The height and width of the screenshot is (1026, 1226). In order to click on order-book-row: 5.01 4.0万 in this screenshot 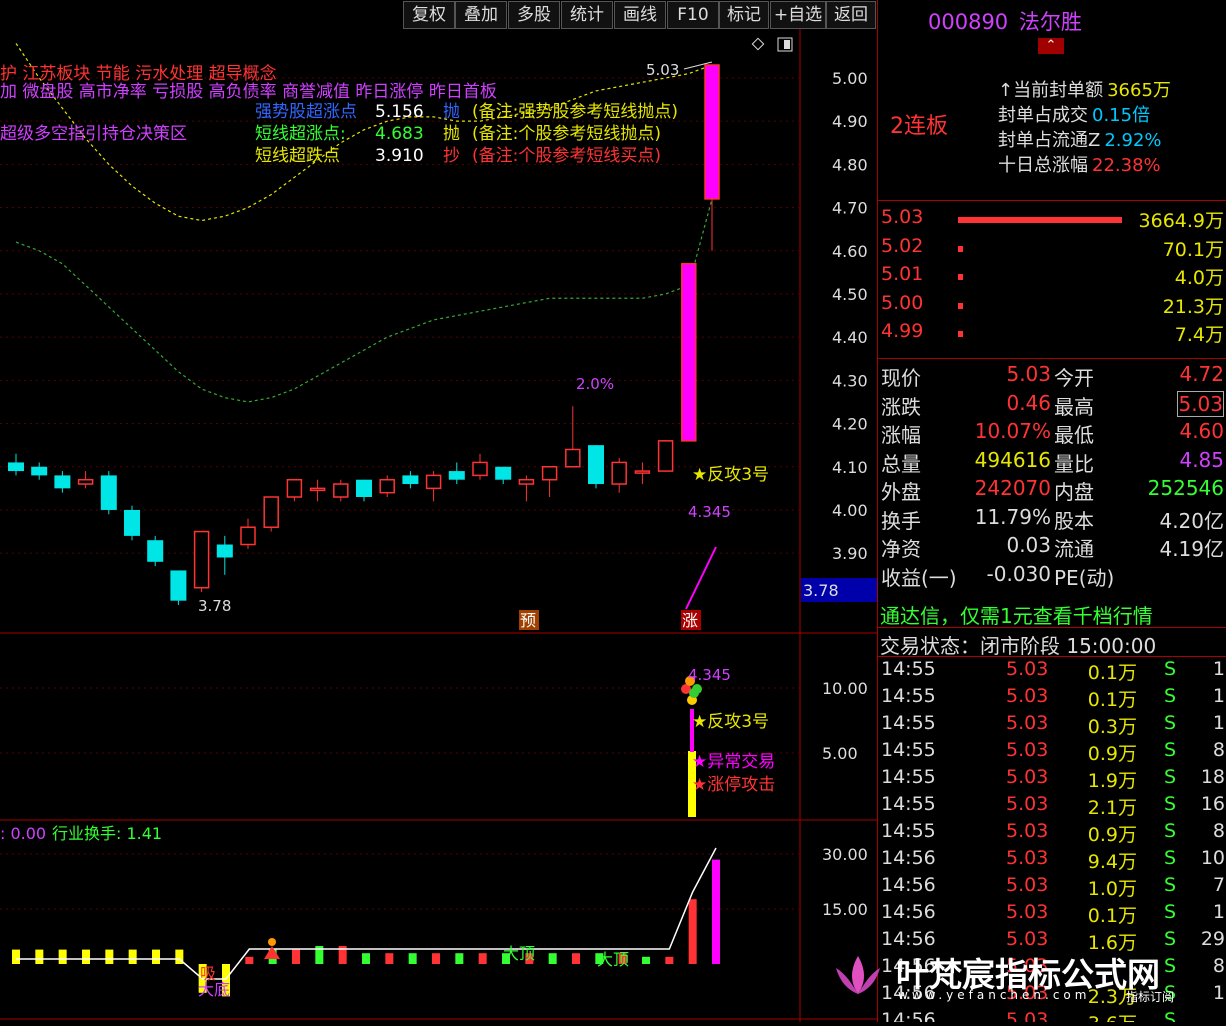, I will do `click(1052, 277)`.